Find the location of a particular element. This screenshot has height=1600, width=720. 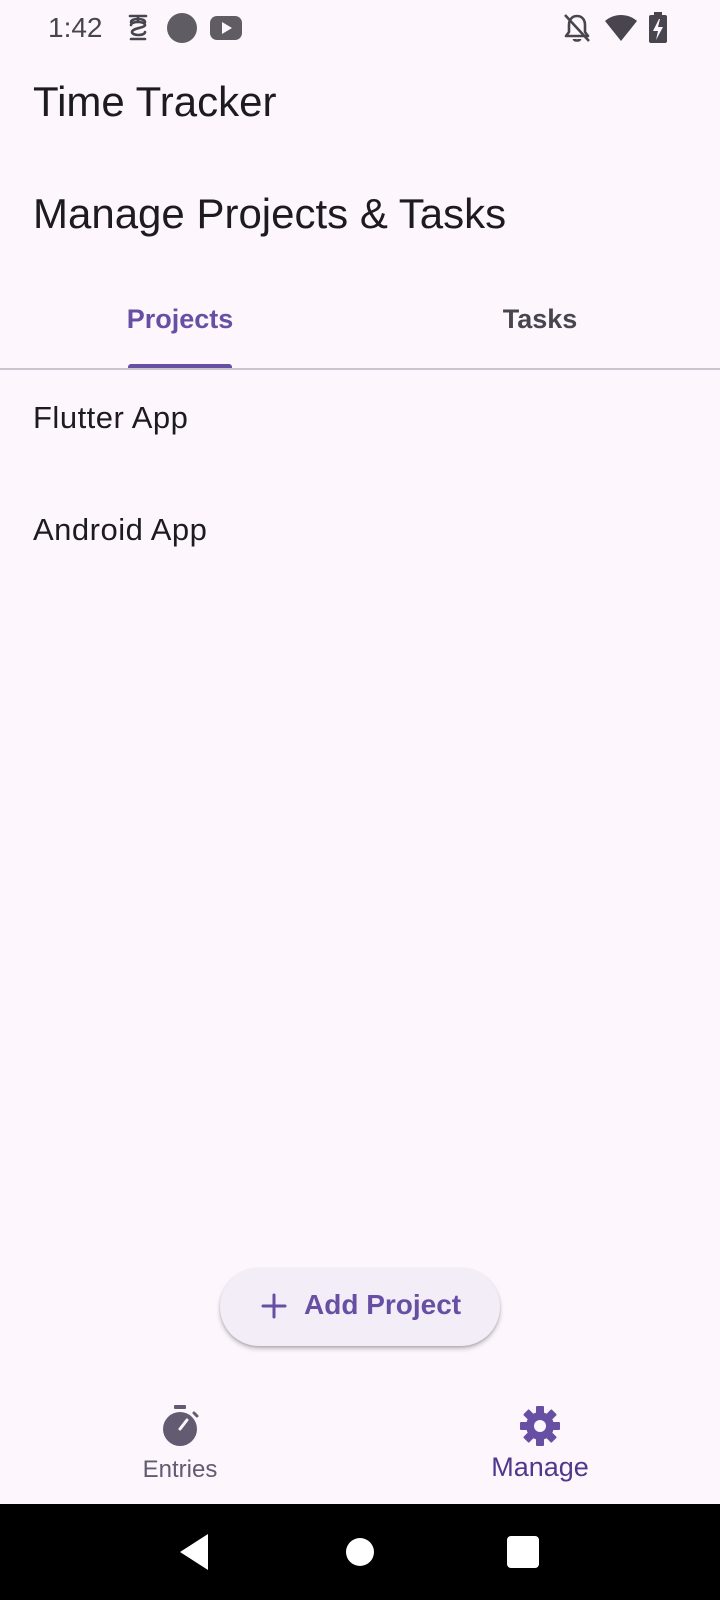

project-item-android-app: Android App is located at coordinates (360, 538).